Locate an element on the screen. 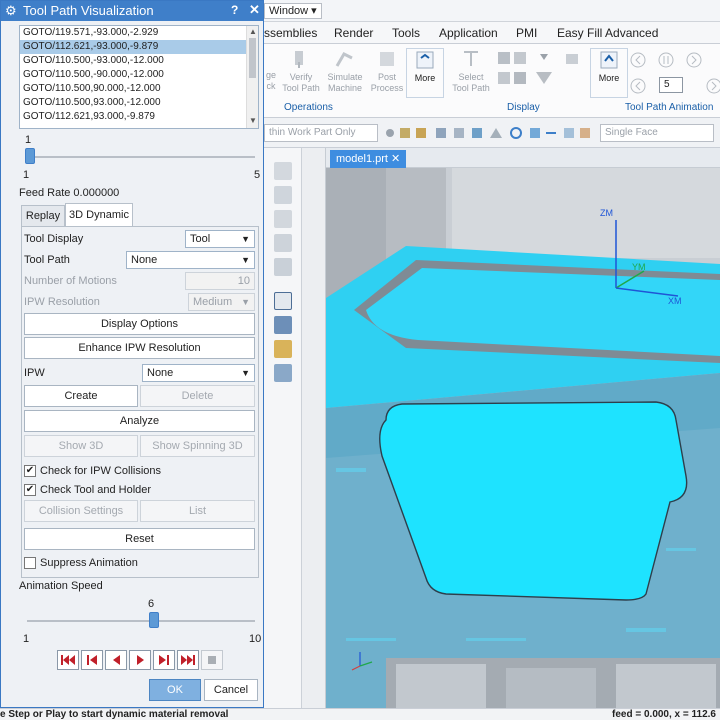  animation-speed-label: Animation Speed is located at coordinates (61, 586).